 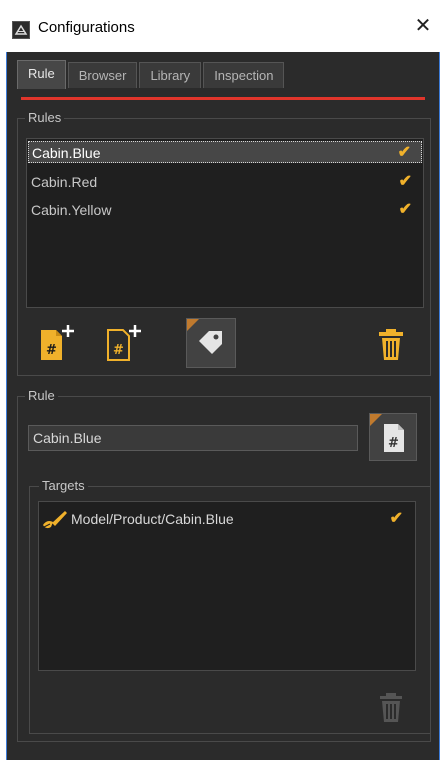 What do you see at coordinates (64, 182) in the screenshot?
I see `rule-label: Cabin.Red` at bounding box center [64, 182].